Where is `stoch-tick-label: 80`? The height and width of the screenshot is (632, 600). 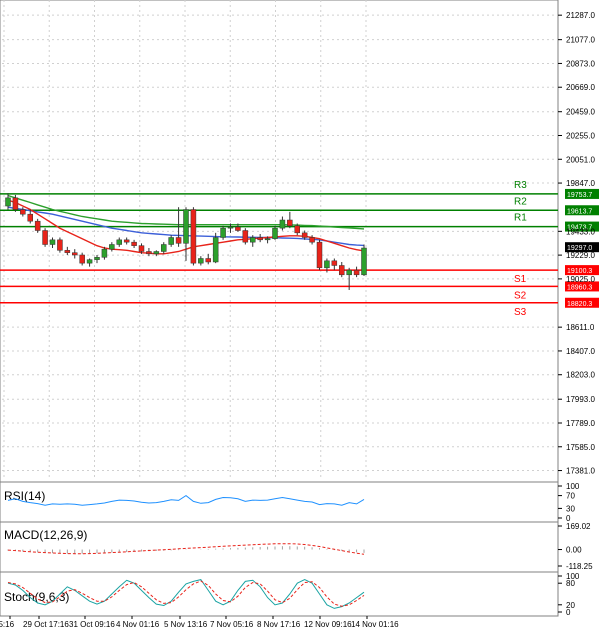 stoch-tick-label: 80 is located at coordinates (570, 583).